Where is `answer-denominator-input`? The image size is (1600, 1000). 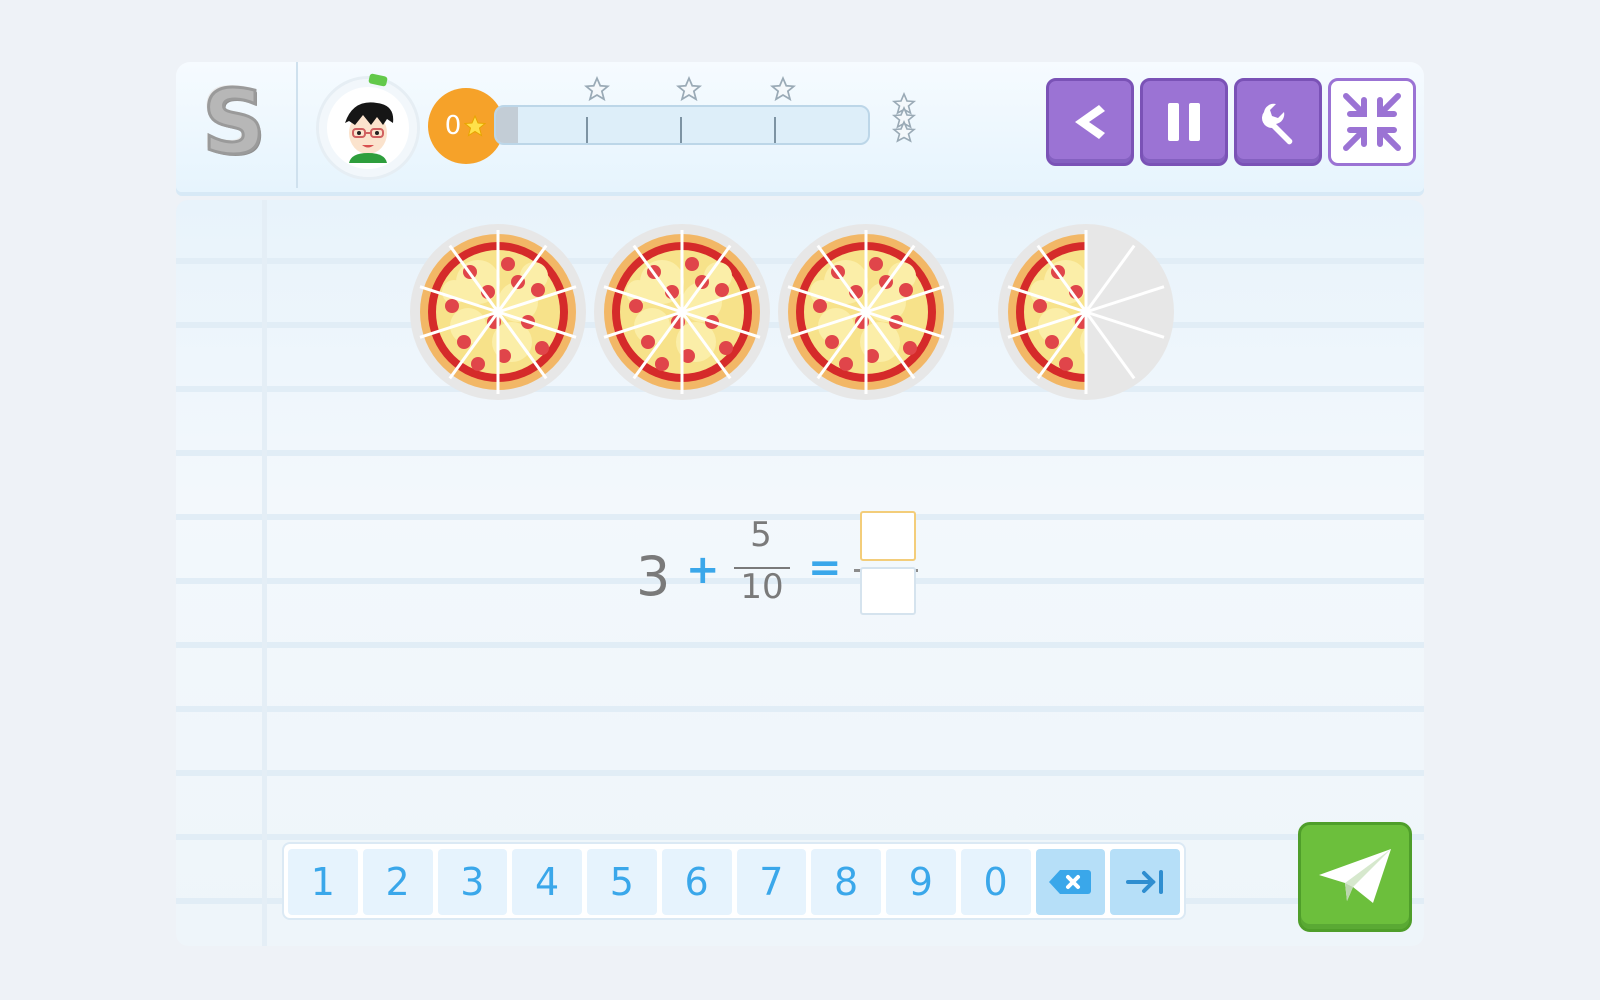 answer-denominator-input is located at coordinates (888, 591).